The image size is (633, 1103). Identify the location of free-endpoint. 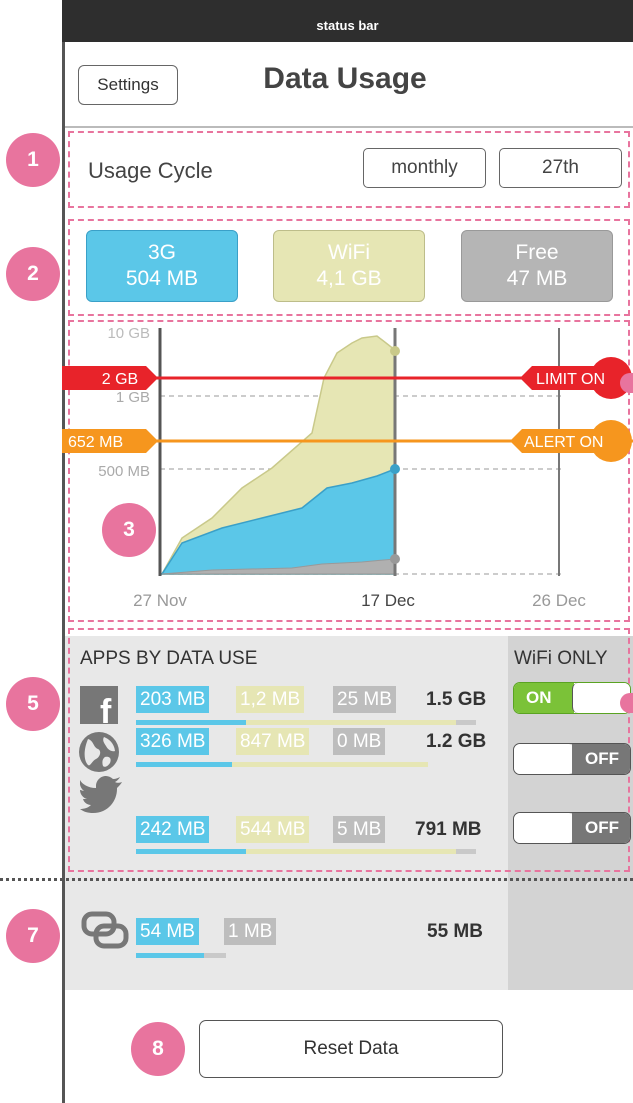
(395, 559).